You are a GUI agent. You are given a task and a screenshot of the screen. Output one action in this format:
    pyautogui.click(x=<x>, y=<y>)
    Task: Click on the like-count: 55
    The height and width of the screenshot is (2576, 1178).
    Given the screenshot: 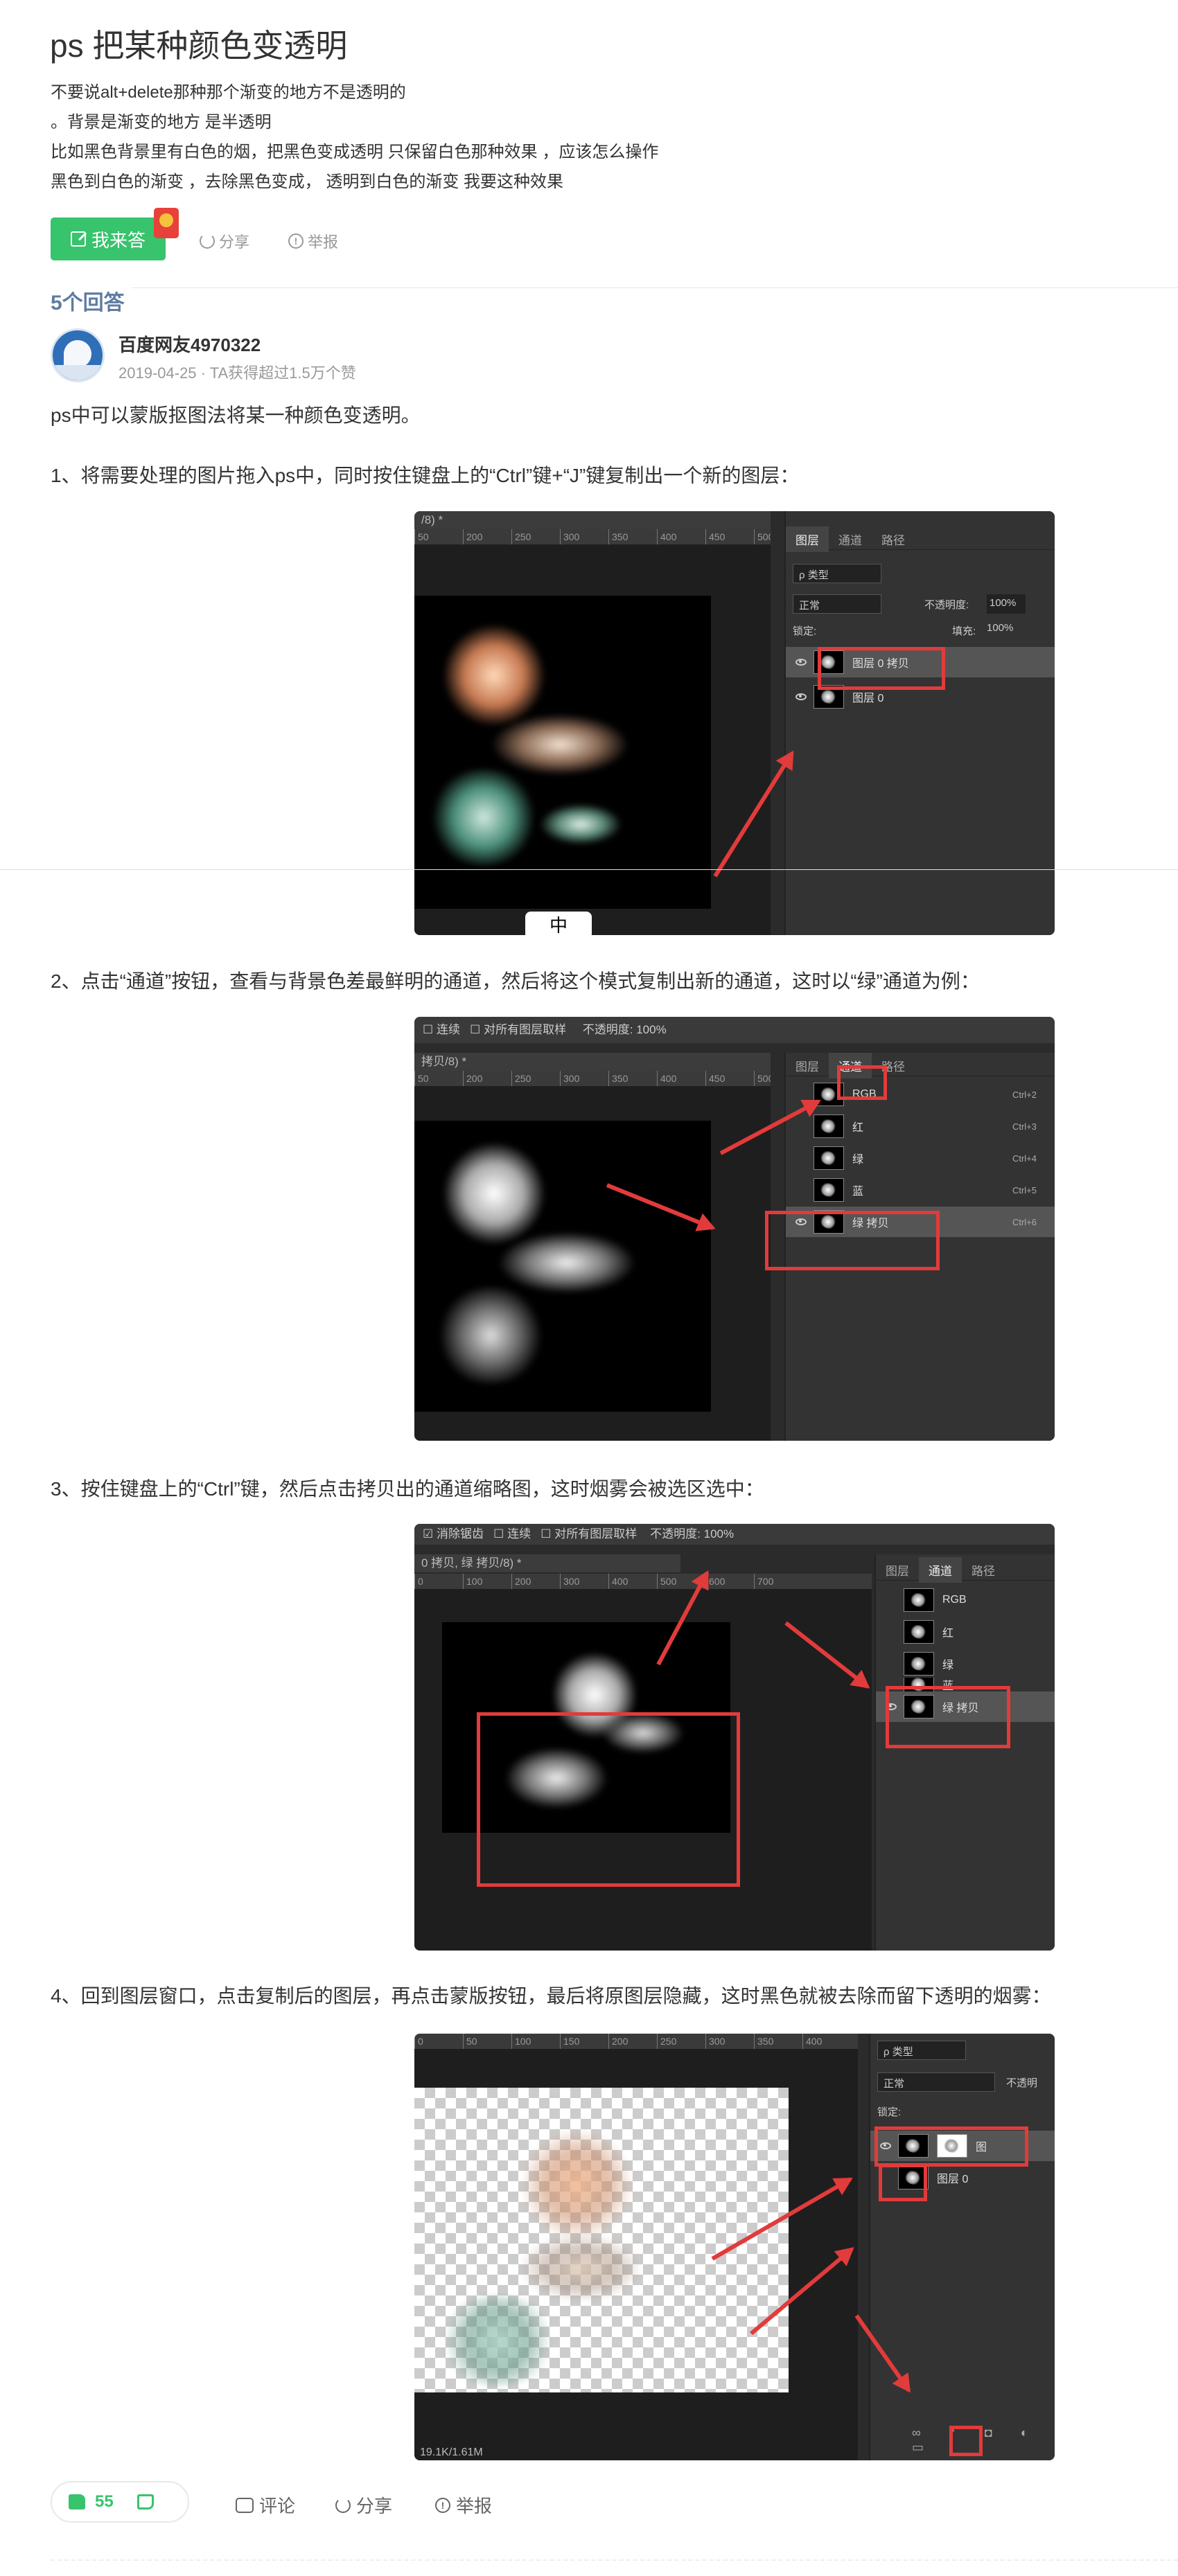 What is the action you would take?
    pyautogui.click(x=105, y=2501)
    